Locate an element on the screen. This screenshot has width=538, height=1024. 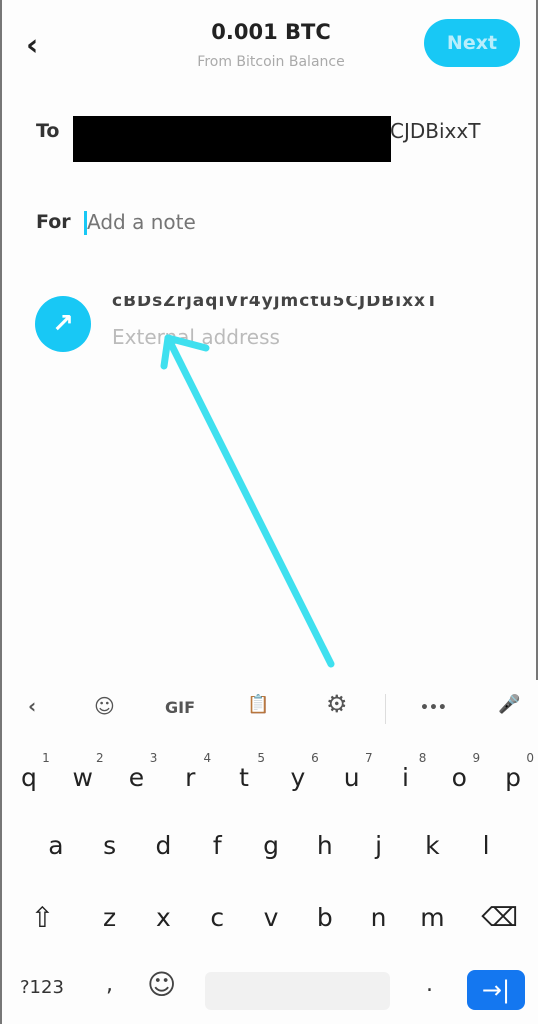
key-n: n is located at coordinates (379, 918).